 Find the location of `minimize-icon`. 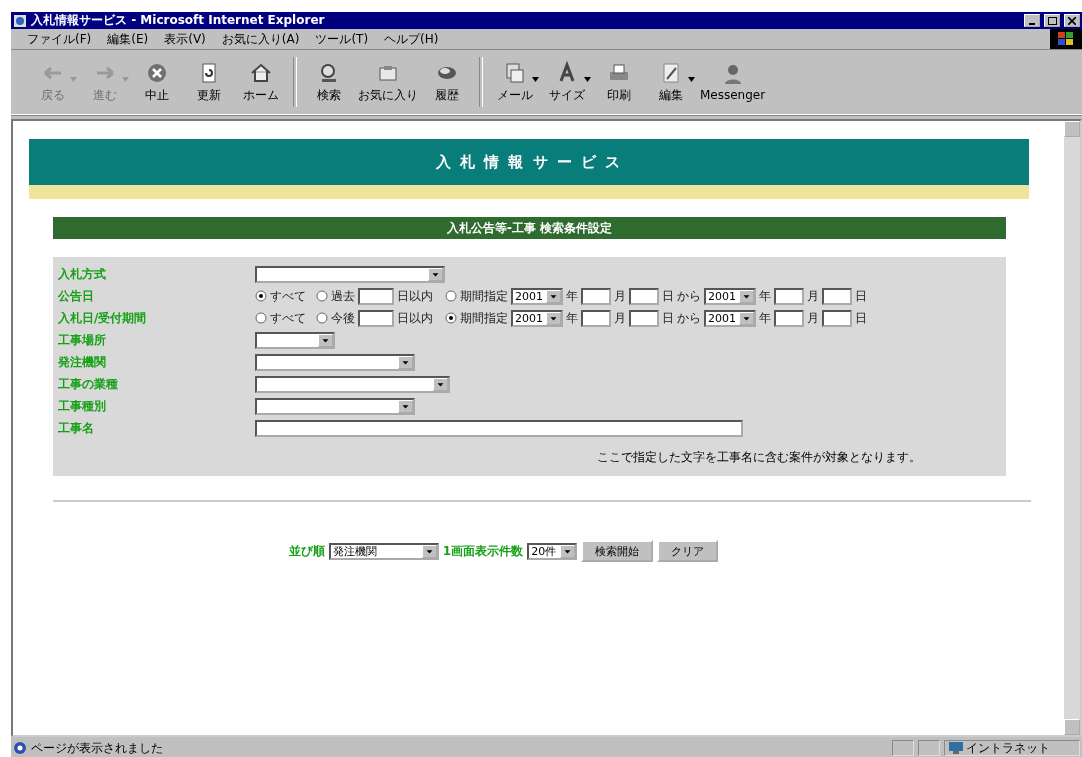

minimize-icon is located at coordinates (1032, 23).